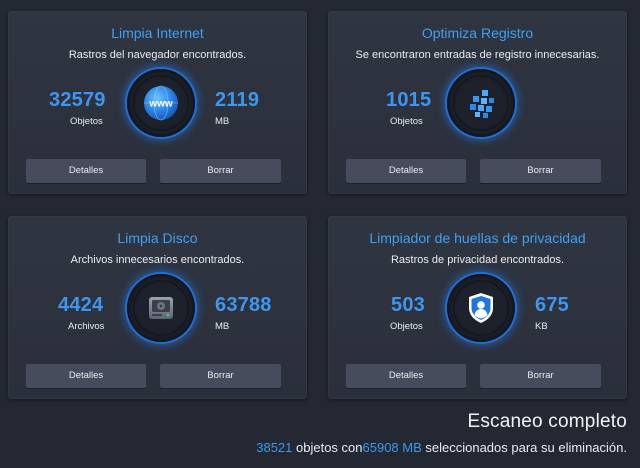 The height and width of the screenshot is (468, 640). I want to click on registry-cubes-icon-badge, so click(481, 103).